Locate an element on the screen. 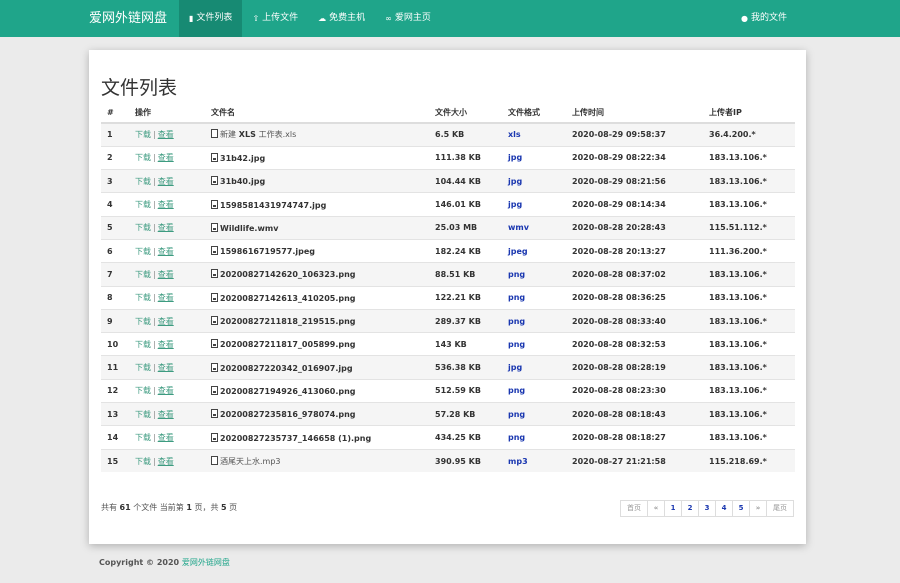 The image size is (900, 583). row-uploader-ip: 183.13.106.* is located at coordinates (749, 320).